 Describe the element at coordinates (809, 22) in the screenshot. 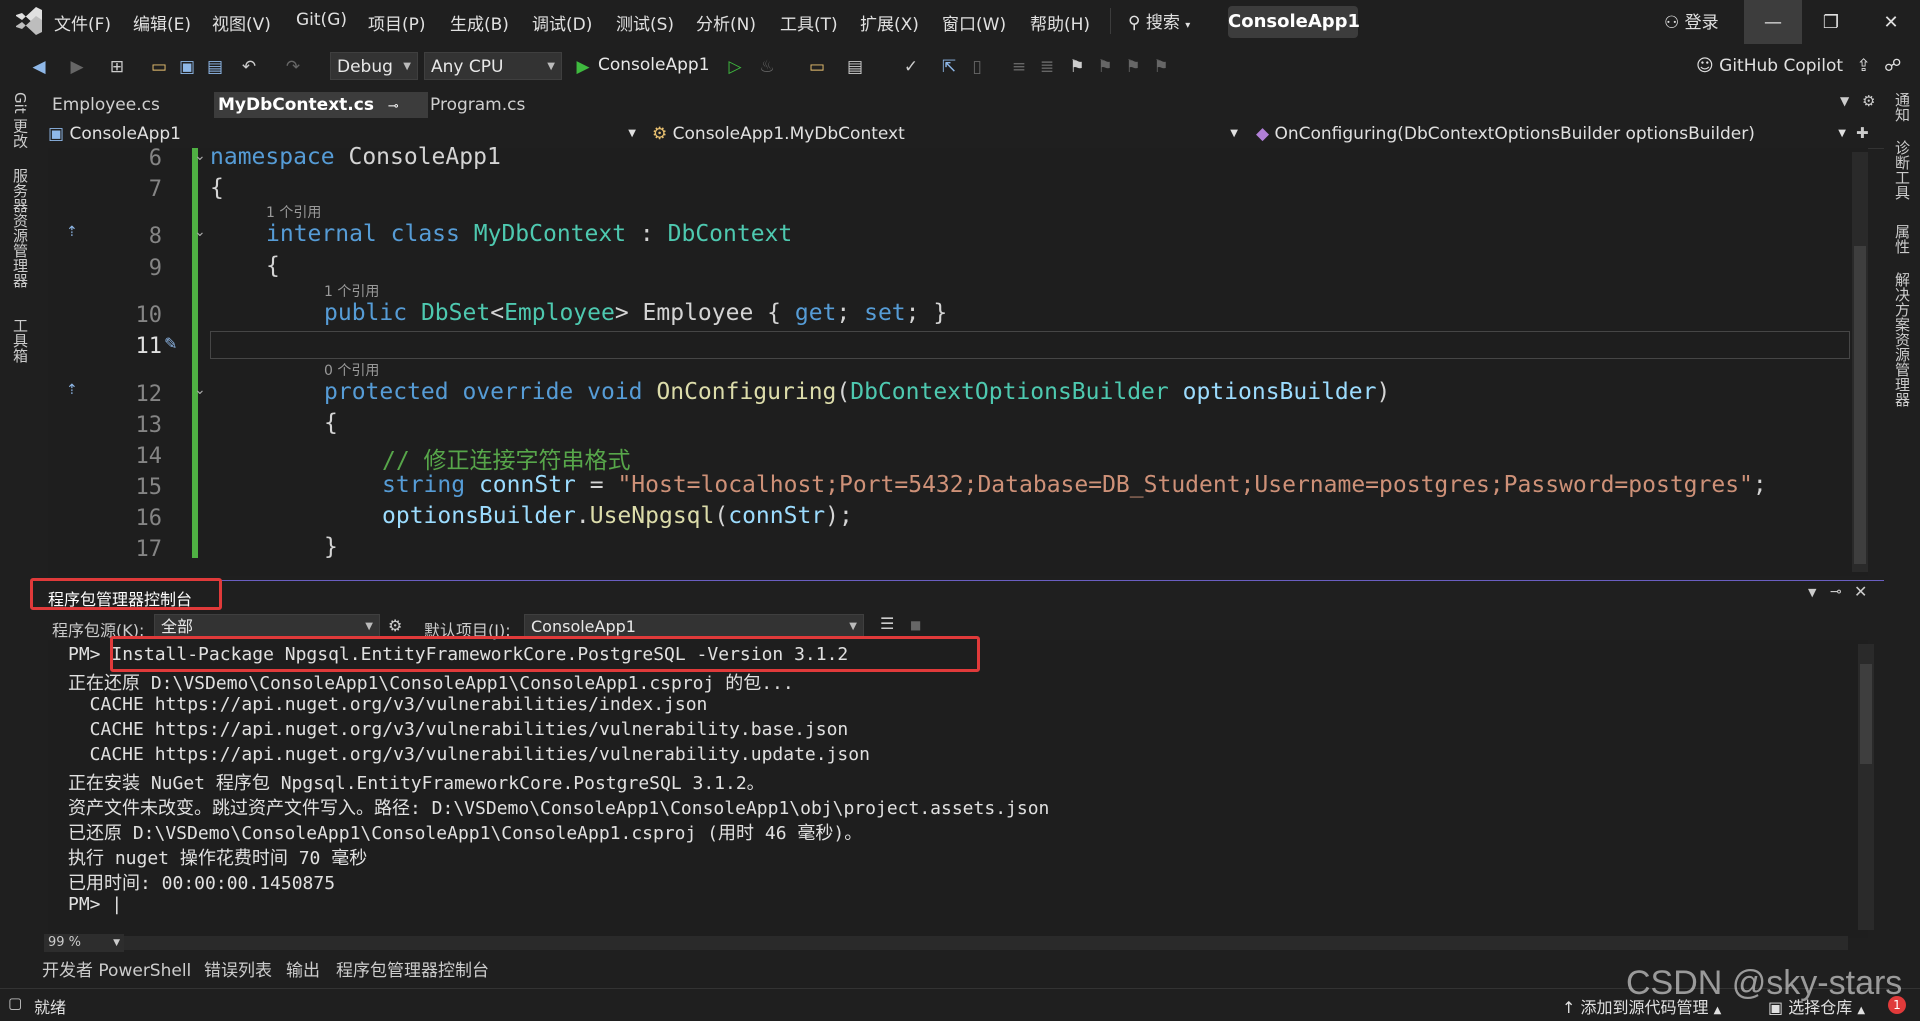

I see `menu-tools: 工具(T)` at that location.